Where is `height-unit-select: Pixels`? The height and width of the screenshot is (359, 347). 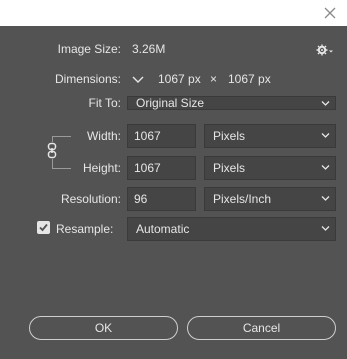
height-unit-select: Pixels is located at coordinates (270, 168).